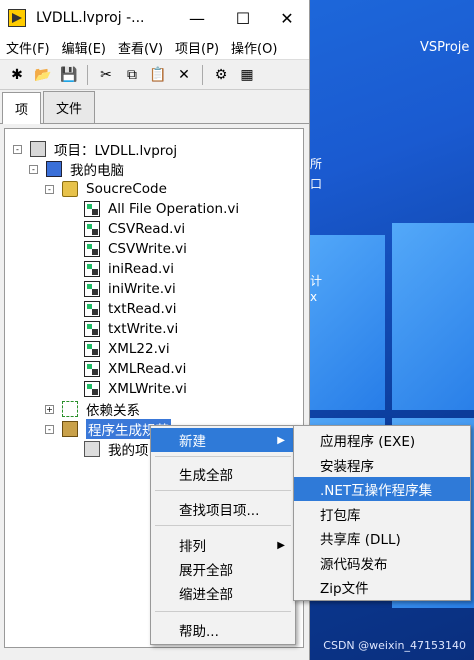 The height and width of the screenshot is (660, 474). I want to click on new-icon: ✱, so click(17, 75).